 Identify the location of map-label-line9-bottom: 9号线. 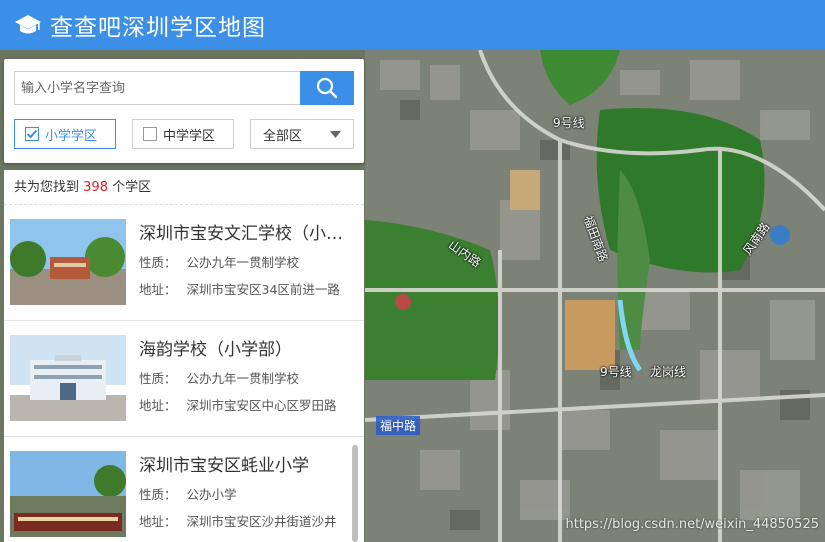
(616, 372).